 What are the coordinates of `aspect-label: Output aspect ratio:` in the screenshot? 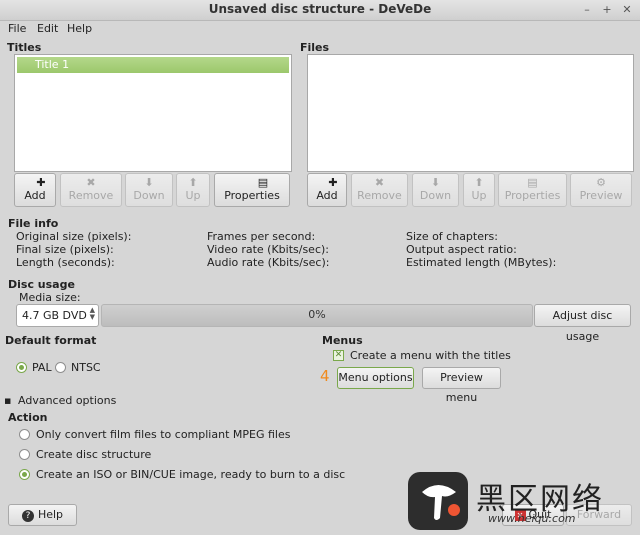 It's located at (461, 249).